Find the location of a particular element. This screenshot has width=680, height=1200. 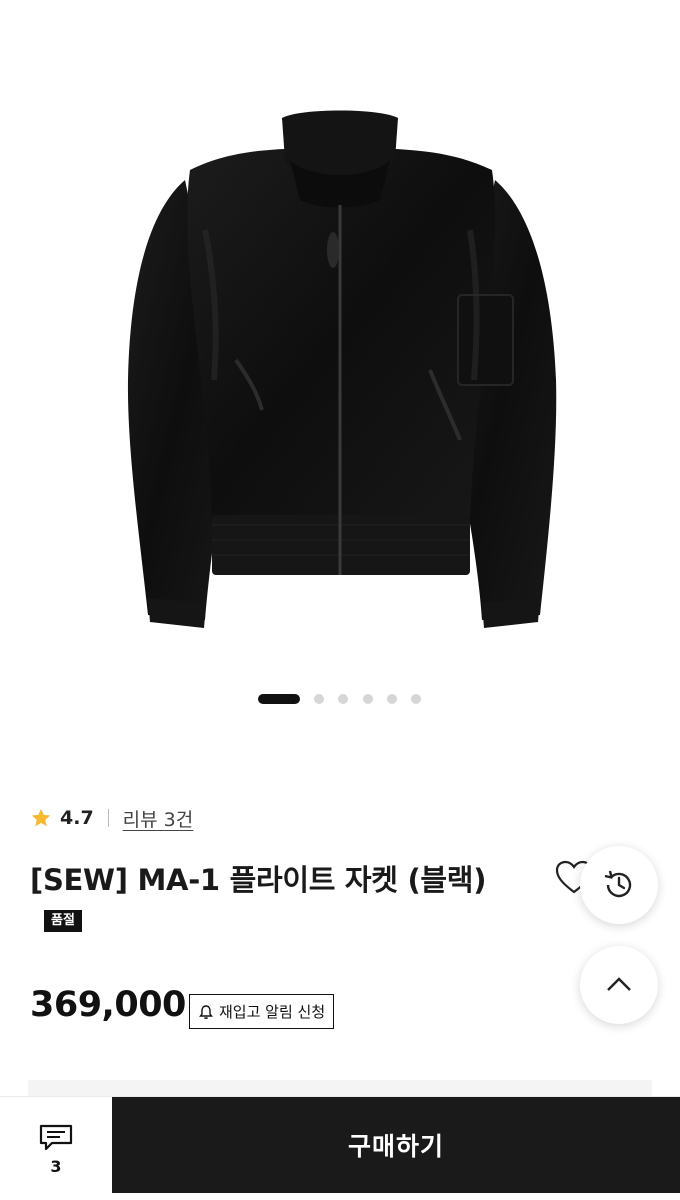

restock-alert-button: 재입고 알림 신청 is located at coordinates (262, 1011).